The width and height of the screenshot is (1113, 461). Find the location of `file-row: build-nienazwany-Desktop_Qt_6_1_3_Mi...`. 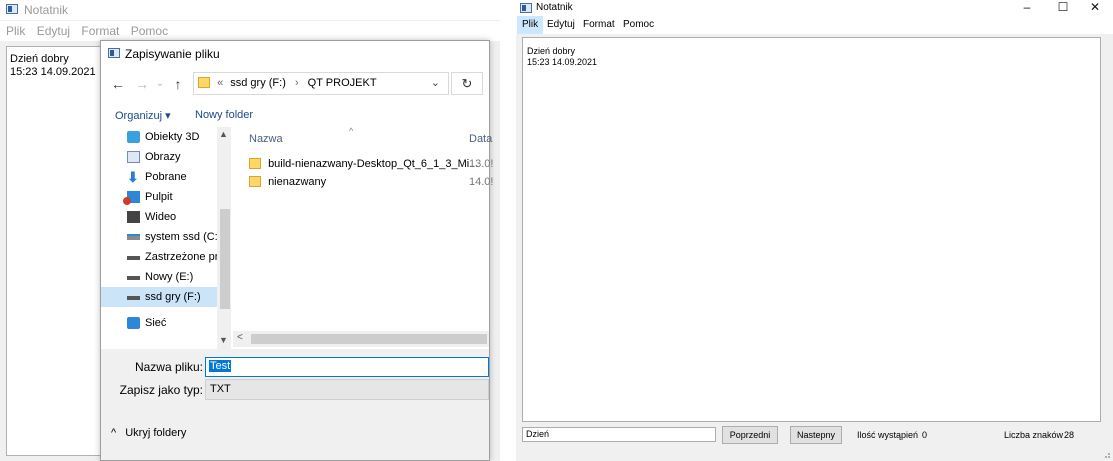

file-row: build-nienazwany-Desktop_Qt_6_1_3_Mi... is located at coordinates (363, 164).